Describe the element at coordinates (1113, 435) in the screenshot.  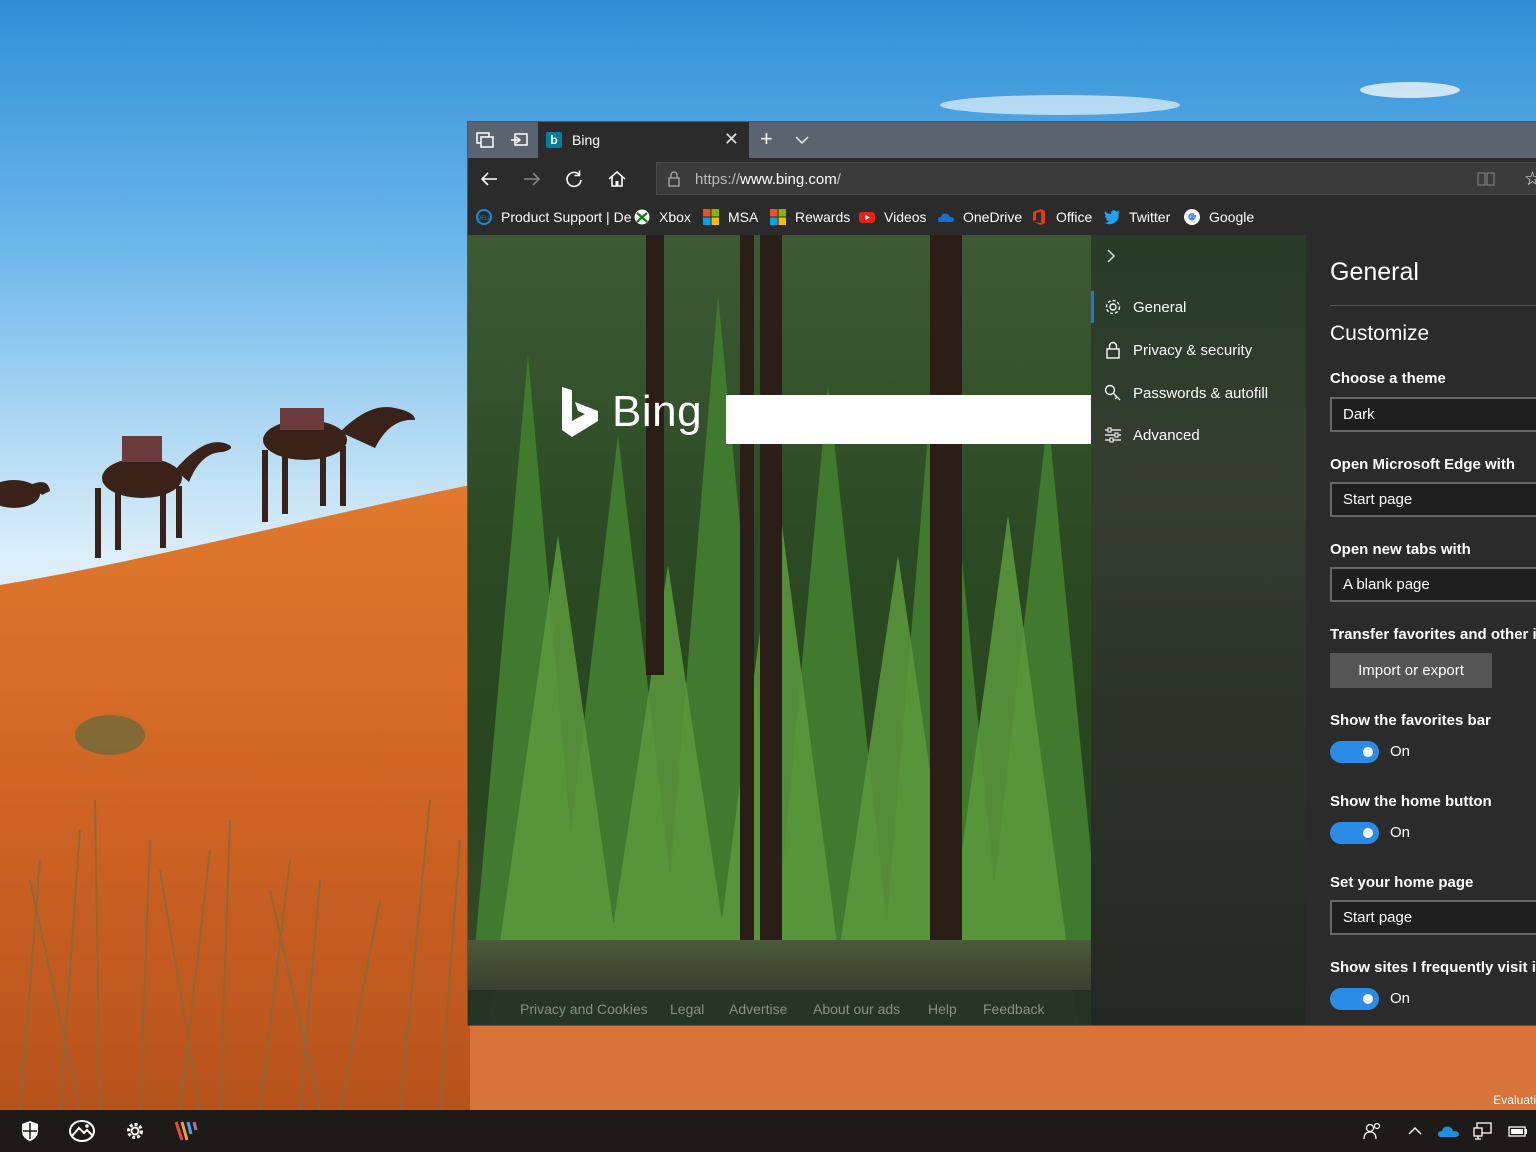
I see `sliders-icon` at that location.